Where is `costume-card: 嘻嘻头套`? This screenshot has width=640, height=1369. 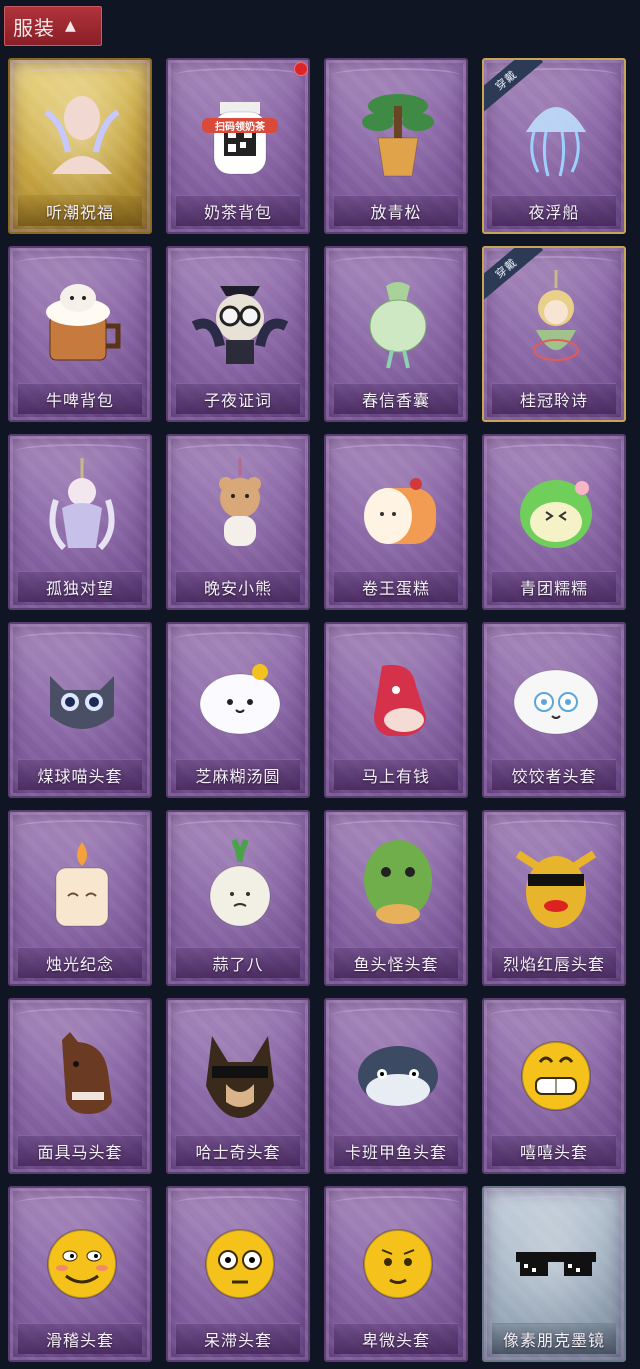
costume-card: 嘻嘻头套 is located at coordinates (554, 1086).